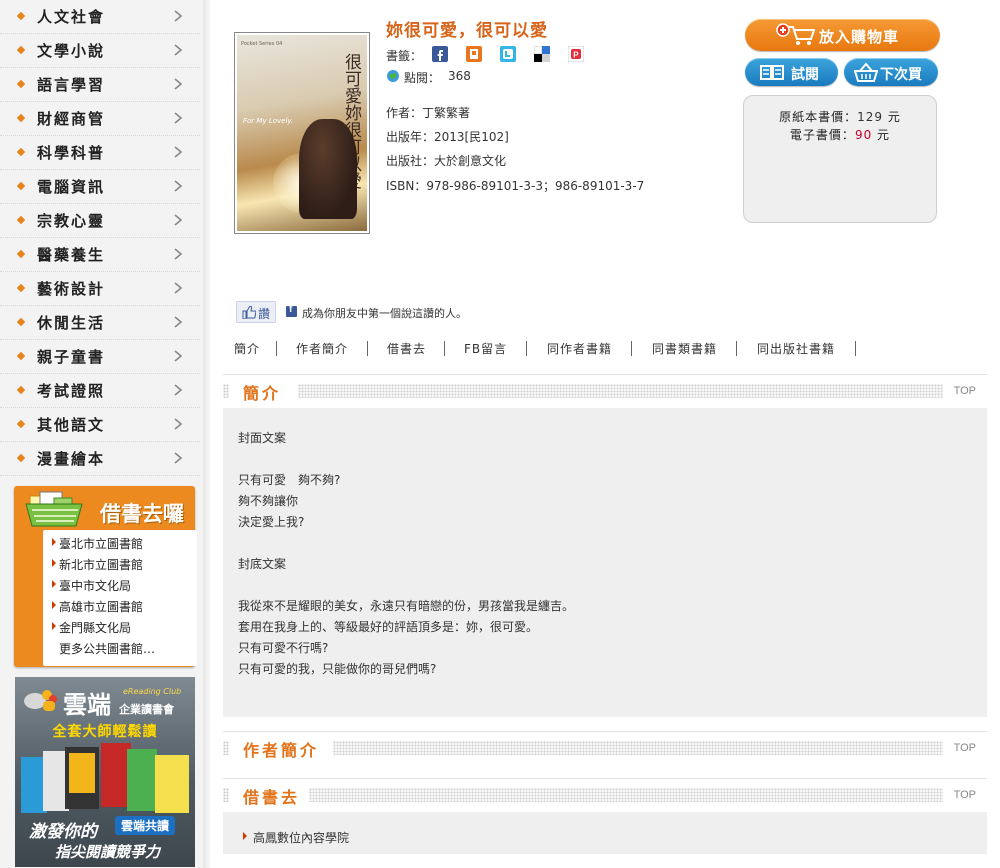 This screenshot has width=1000, height=868. Describe the element at coordinates (100, 85) in the screenshot. I see `sidebar-category-item: 語言學習` at that location.